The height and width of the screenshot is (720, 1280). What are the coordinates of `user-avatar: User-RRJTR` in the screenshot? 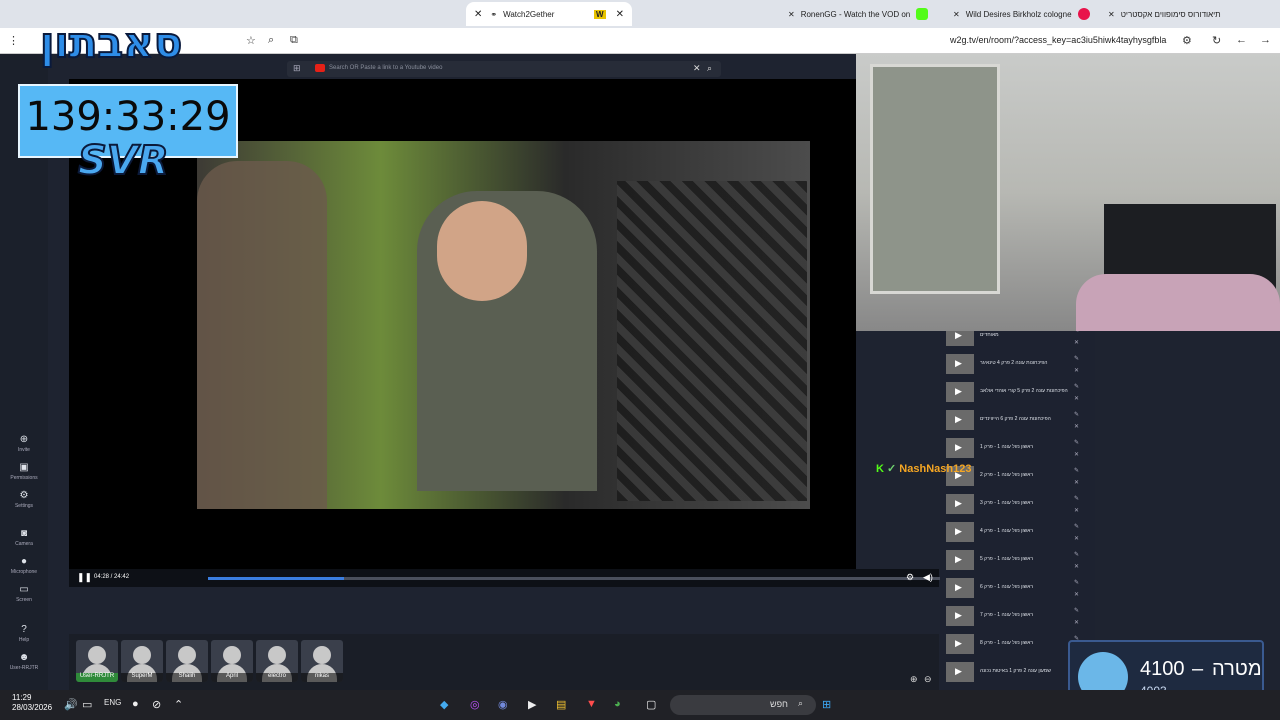 It's located at (97, 661).